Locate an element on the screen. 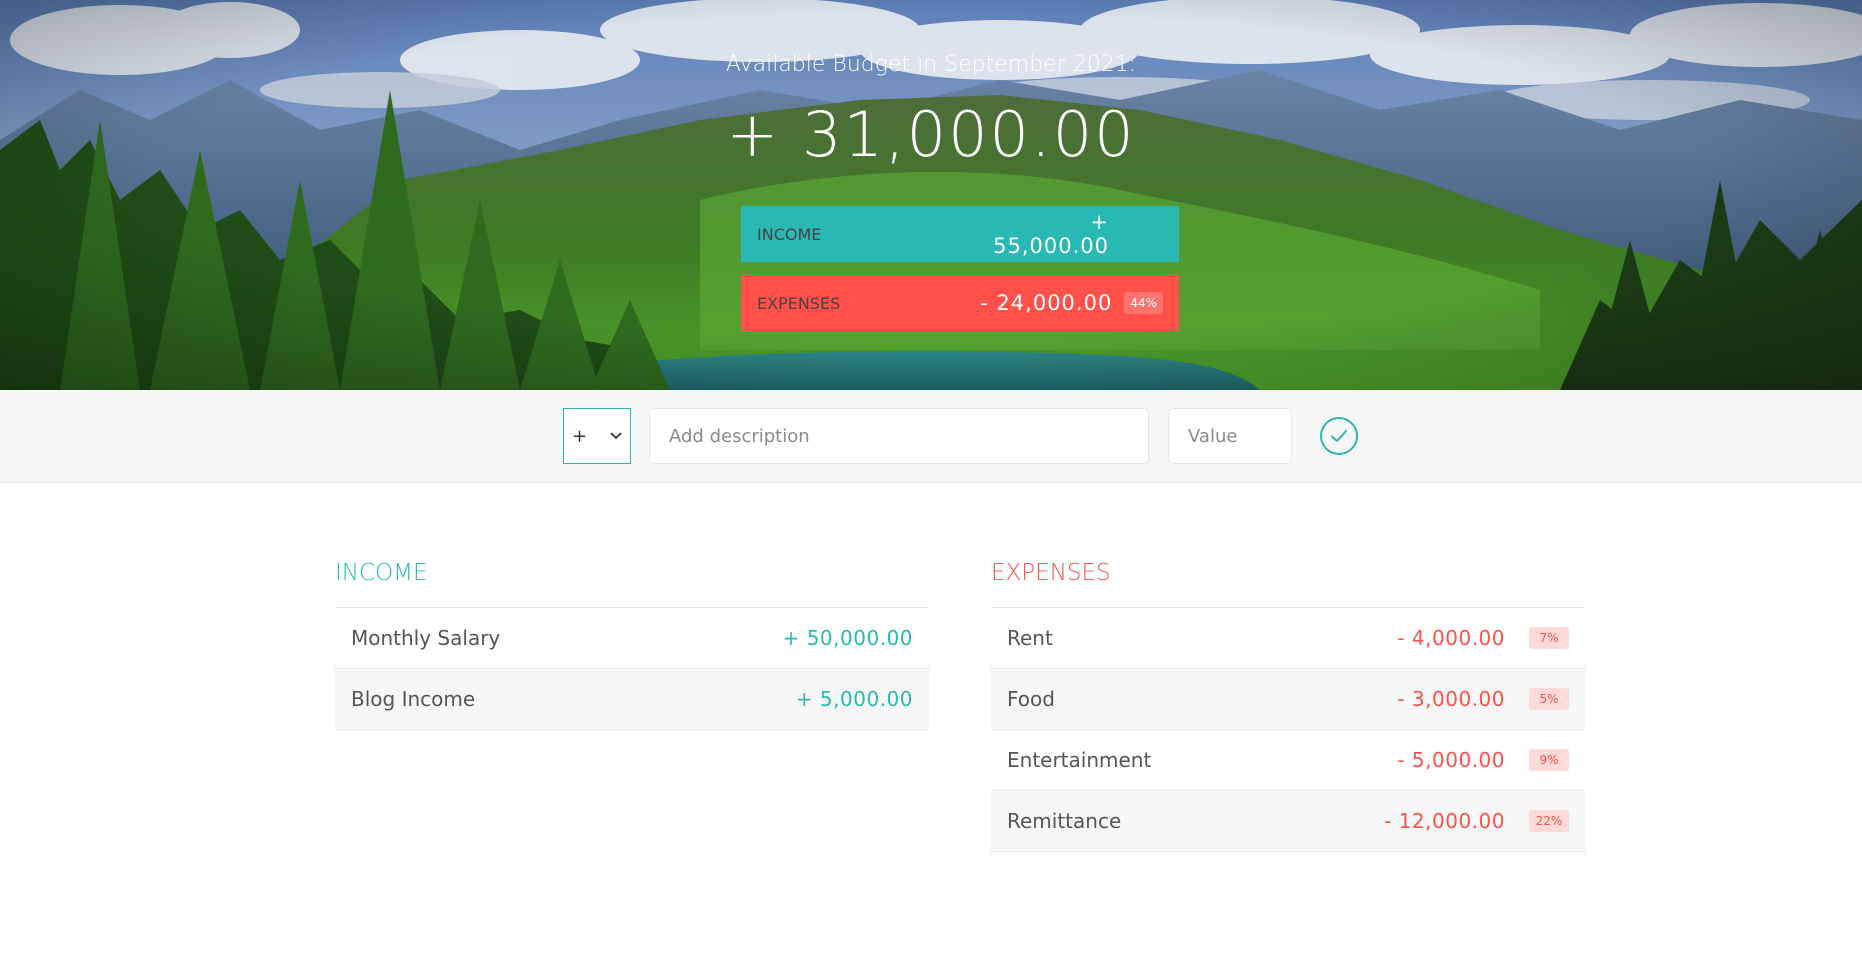  expenses-summary-percentage: 44% is located at coordinates (1143, 303).